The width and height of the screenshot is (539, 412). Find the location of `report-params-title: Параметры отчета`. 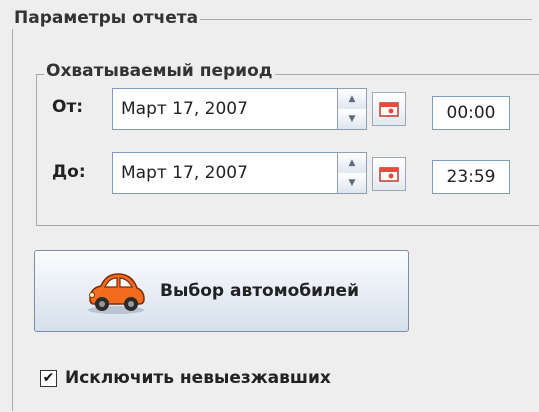

report-params-title: Параметры отчета is located at coordinates (106, 18).